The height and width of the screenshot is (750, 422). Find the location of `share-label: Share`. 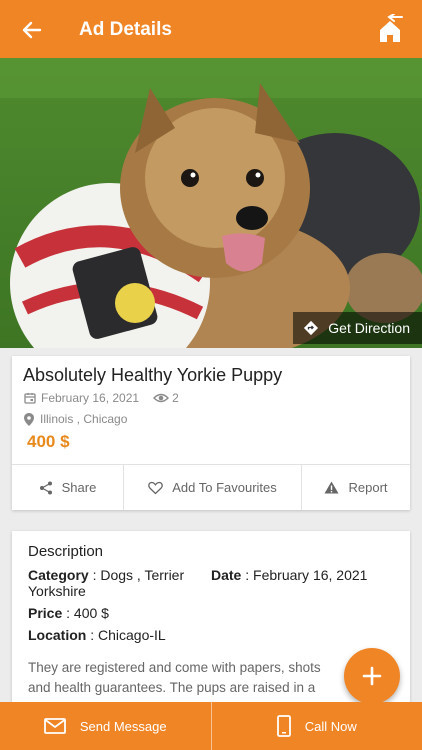

share-label: Share is located at coordinates (79, 487).